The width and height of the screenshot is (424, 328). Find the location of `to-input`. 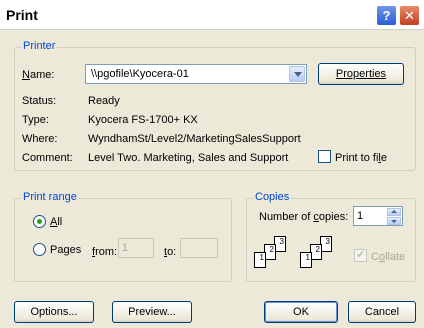

to-input is located at coordinates (199, 248).